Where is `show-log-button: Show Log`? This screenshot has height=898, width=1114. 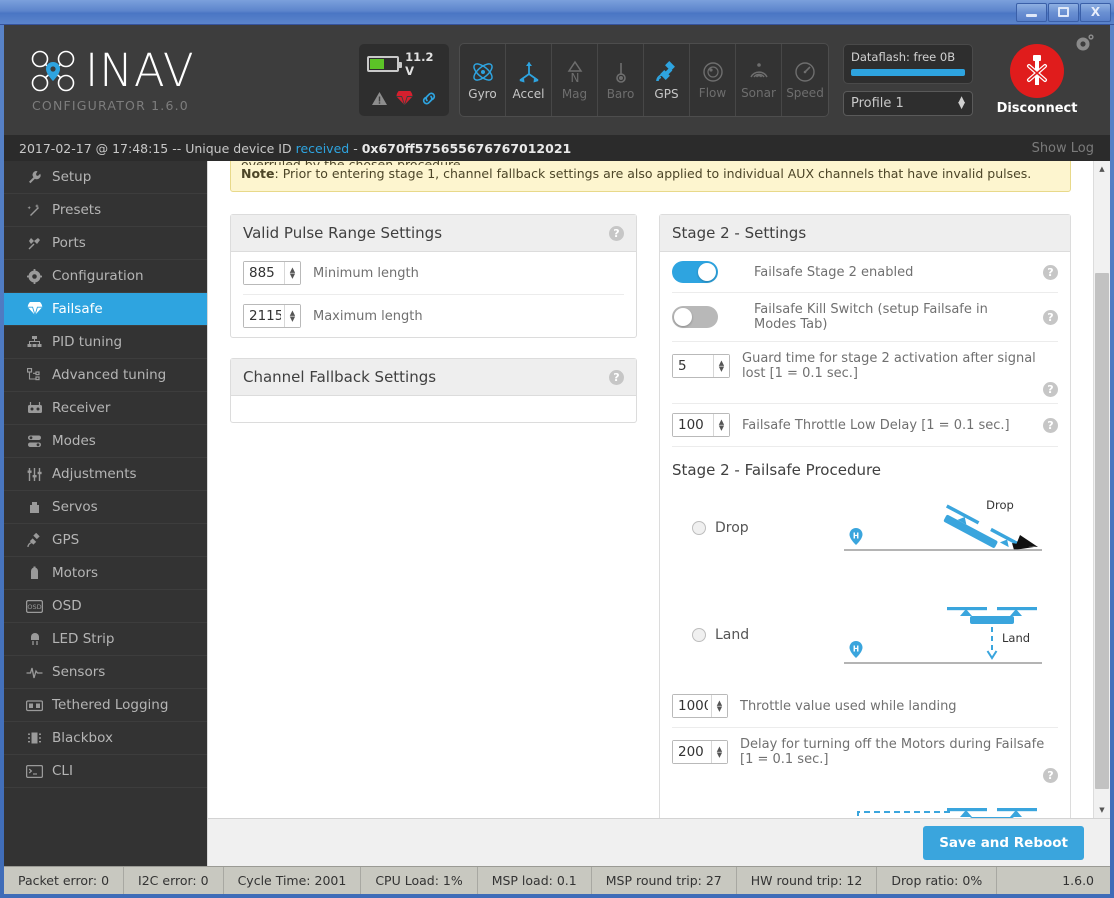
show-log-button: Show Log is located at coordinates (1063, 148).